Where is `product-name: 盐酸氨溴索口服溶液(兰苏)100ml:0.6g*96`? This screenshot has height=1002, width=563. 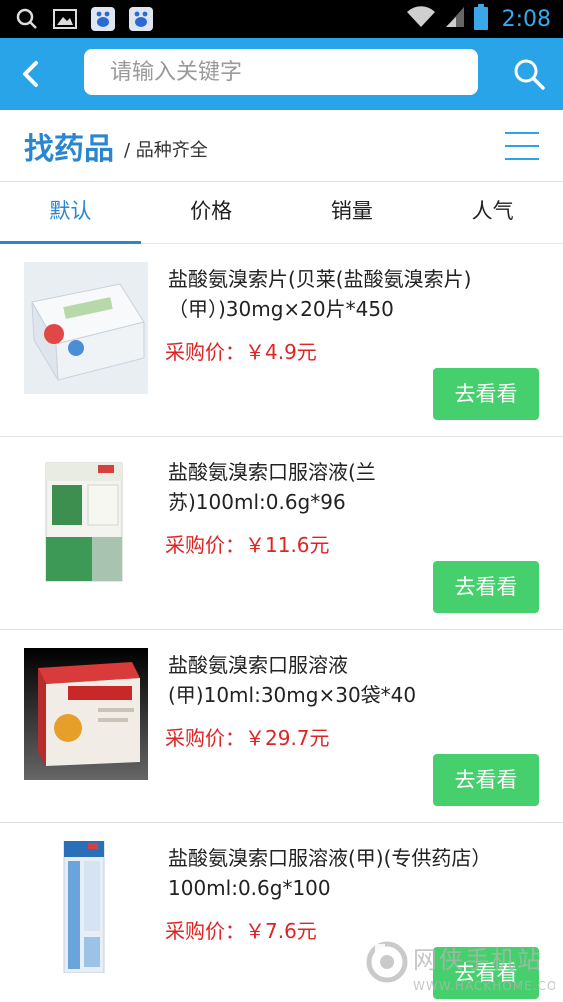
product-name: 盐酸氨溴索口服溶液(兰苏)100ml:0.6g*96 is located at coordinates (353, 487).